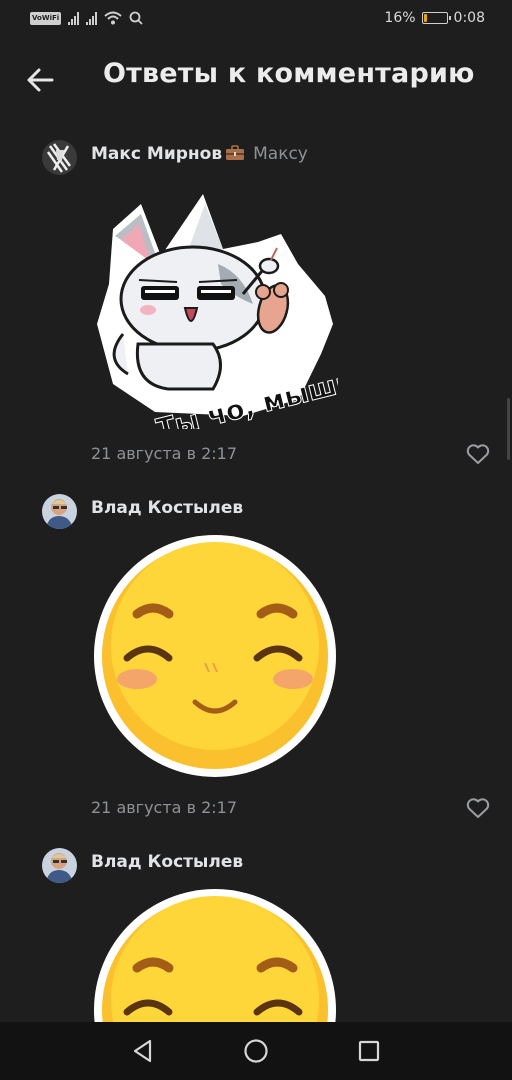  What do you see at coordinates (113, 18) in the screenshot?
I see `wifi-icon` at bounding box center [113, 18].